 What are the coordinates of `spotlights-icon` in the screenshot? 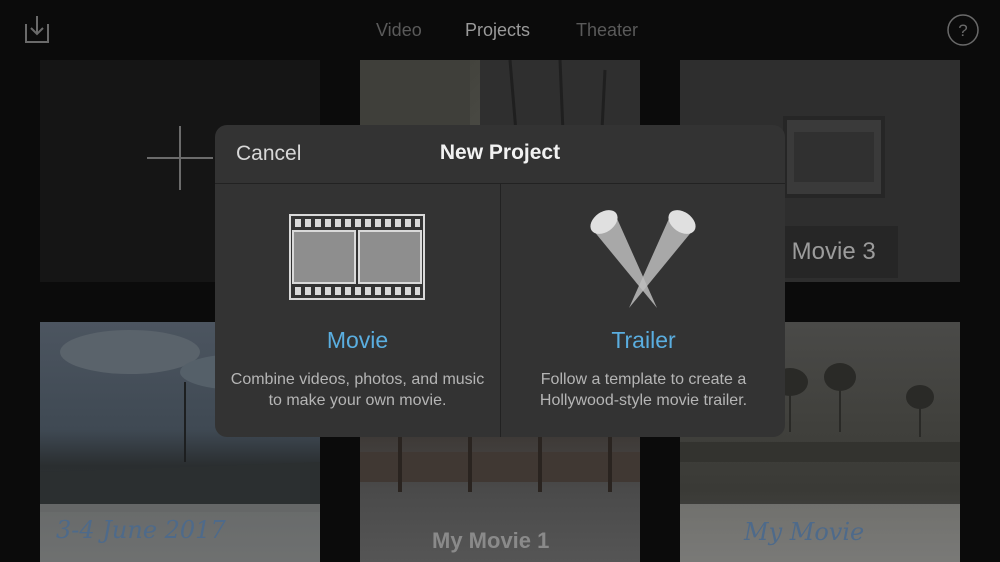 It's located at (643, 259).